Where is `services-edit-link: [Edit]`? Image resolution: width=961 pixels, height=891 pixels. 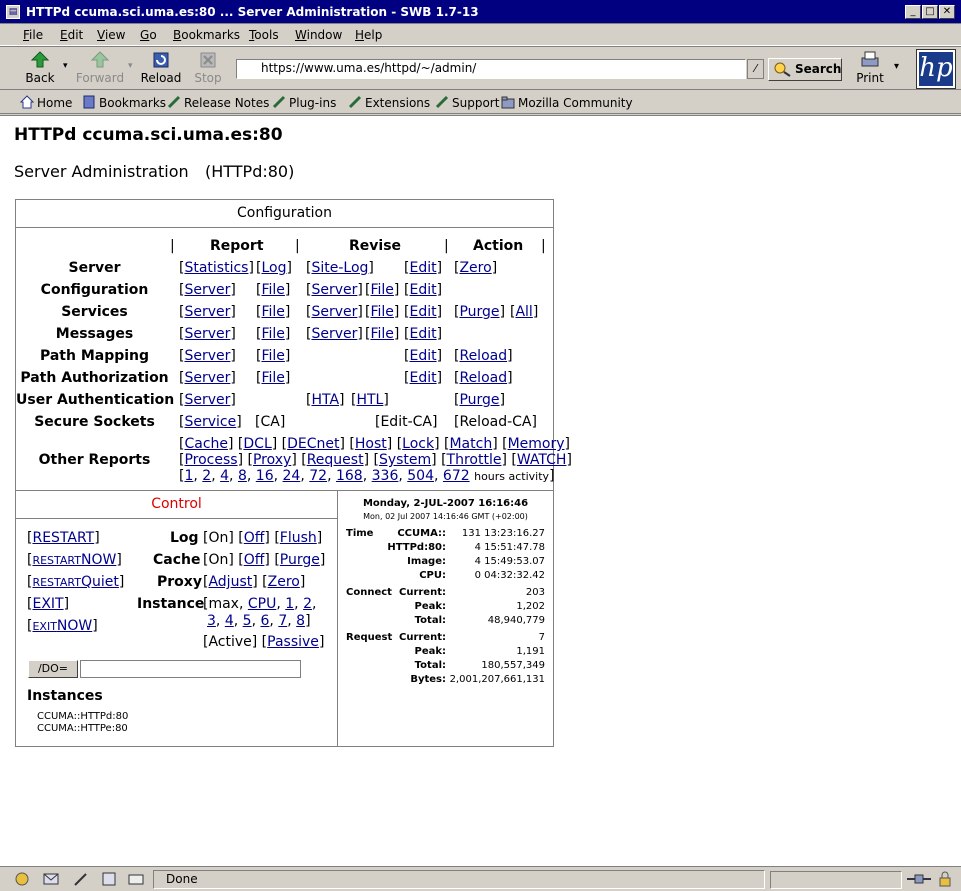 services-edit-link: [Edit] is located at coordinates (423, 312).